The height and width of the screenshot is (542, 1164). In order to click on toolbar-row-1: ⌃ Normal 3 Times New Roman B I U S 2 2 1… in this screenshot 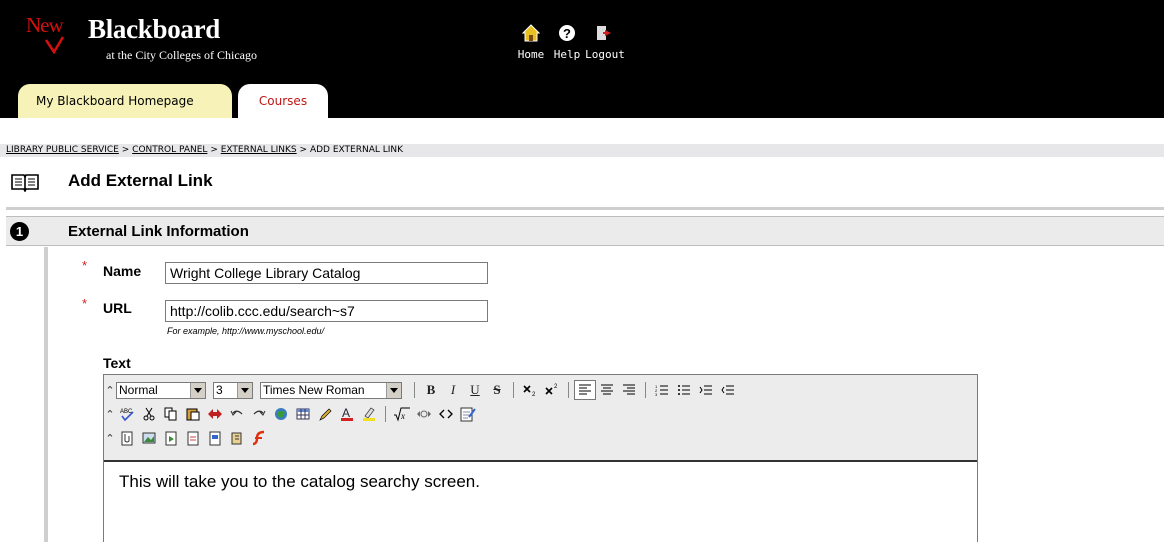, I will do `click(421, 390)`.